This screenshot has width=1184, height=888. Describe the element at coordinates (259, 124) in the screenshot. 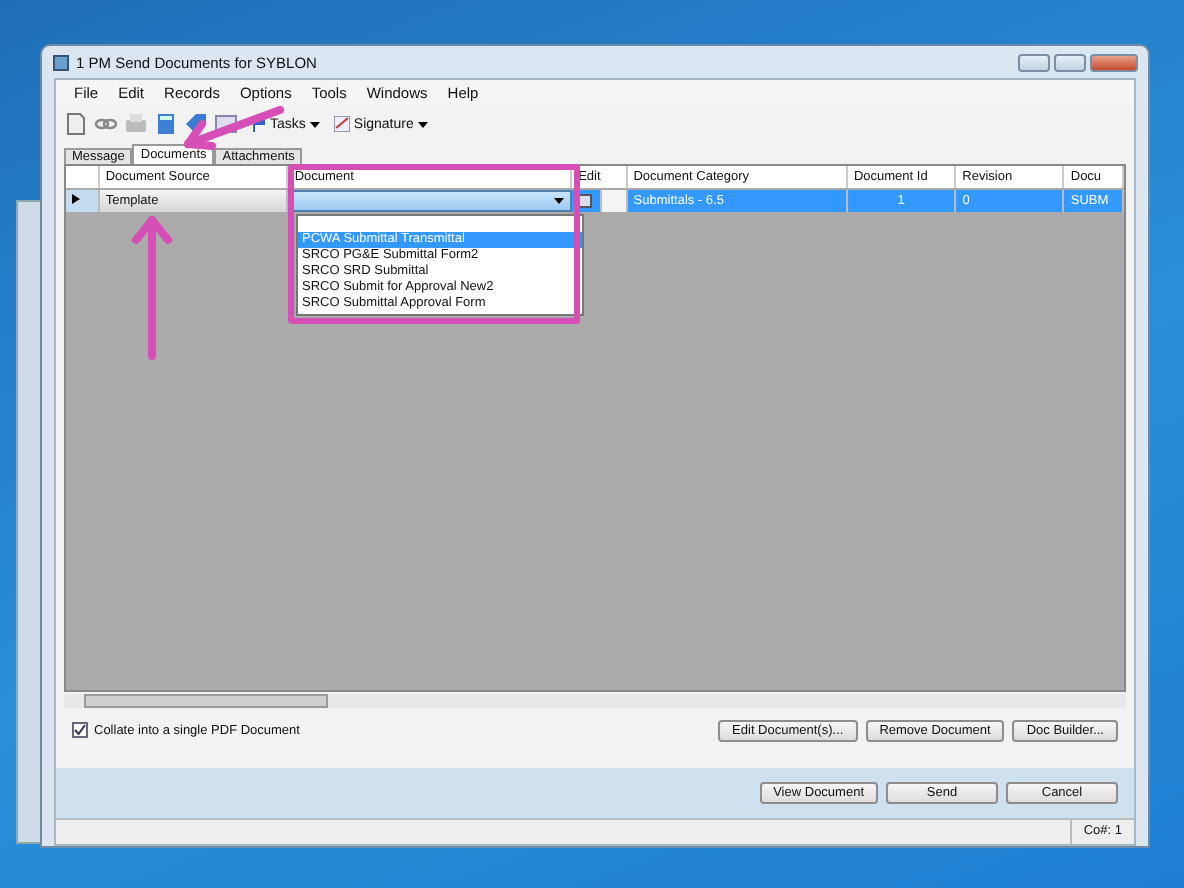

I see `flag-icon` at that location.